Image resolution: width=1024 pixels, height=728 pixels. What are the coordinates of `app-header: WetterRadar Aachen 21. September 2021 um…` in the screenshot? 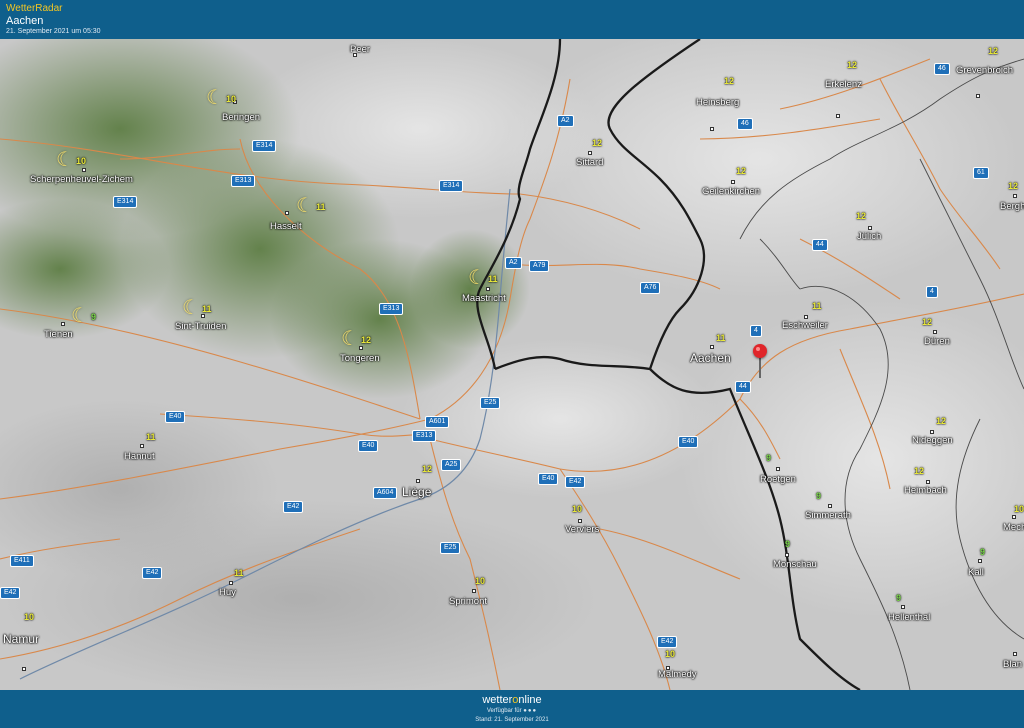 It's located at (512, 19).